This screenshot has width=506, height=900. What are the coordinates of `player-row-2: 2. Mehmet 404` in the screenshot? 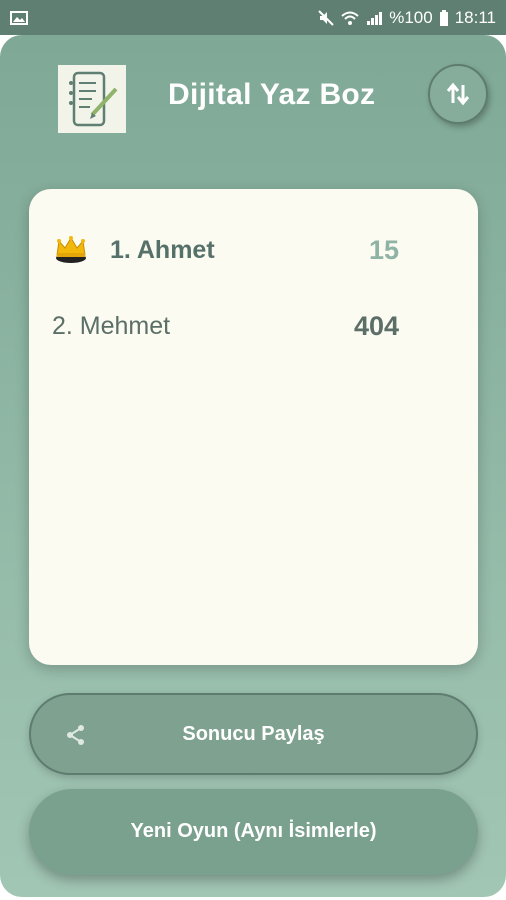 It's located at (224, 326).